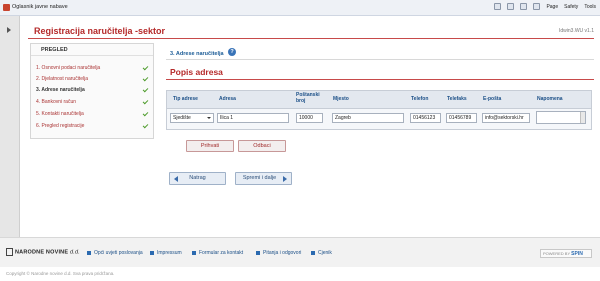 The width and height of the screenshot is (600, 281). What do you see at coordinates (552, 7) in the screenshot?
I see `page-menu: Page` at bounding box center [552, 7].